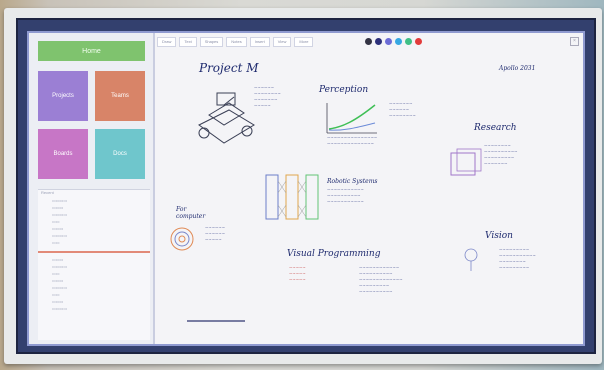 The width and height of the screenshot is (604, 370). I want to click on handwritten-note: ~~~~~~~~~ ~~~~~~~~~~~ ~~~~~~~~ ~~~~~~~~~, so click(517, 258).